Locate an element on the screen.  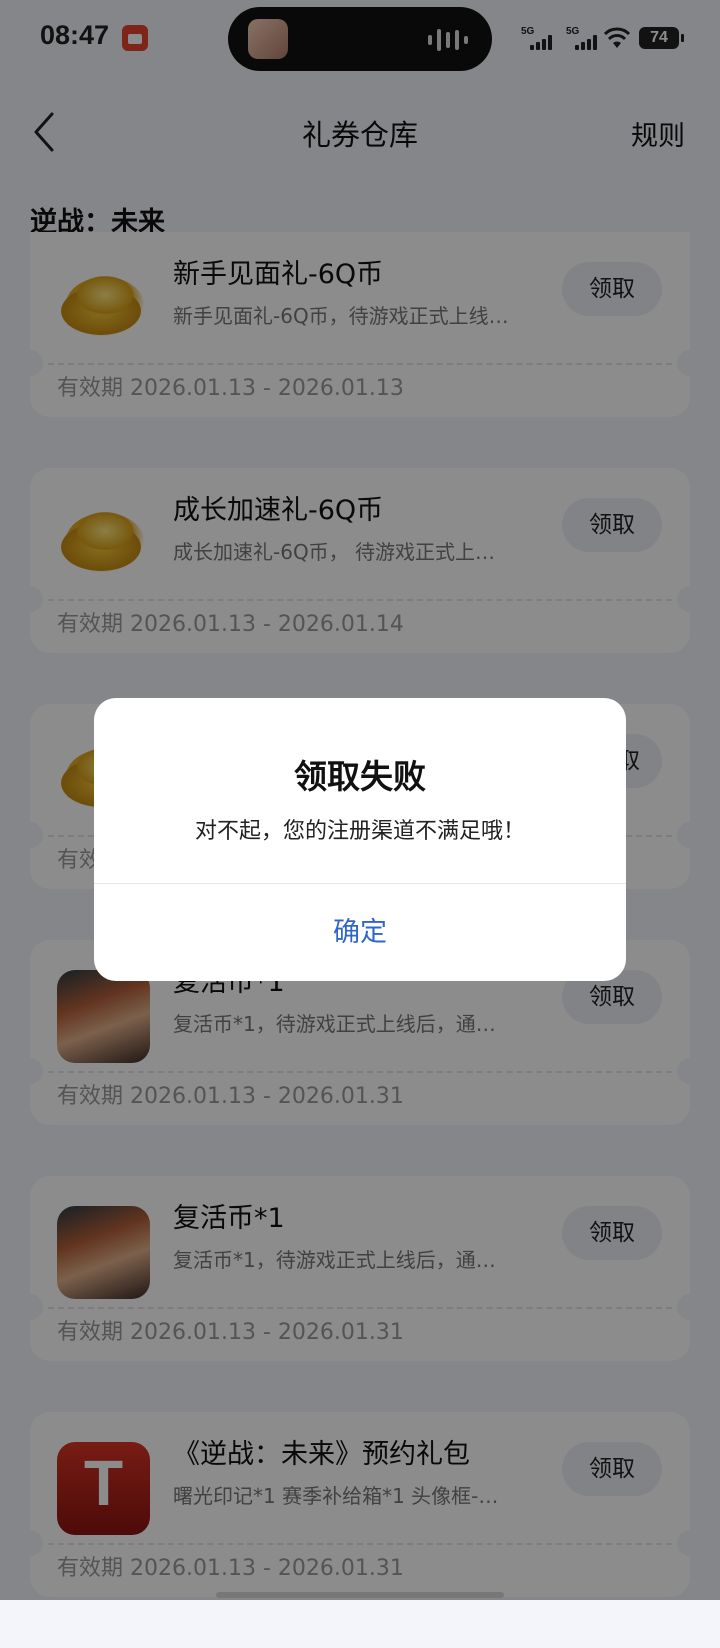
dialog-message: 对不起，您的注册渠道不满足哦！ is located at coordinates (359, 831).